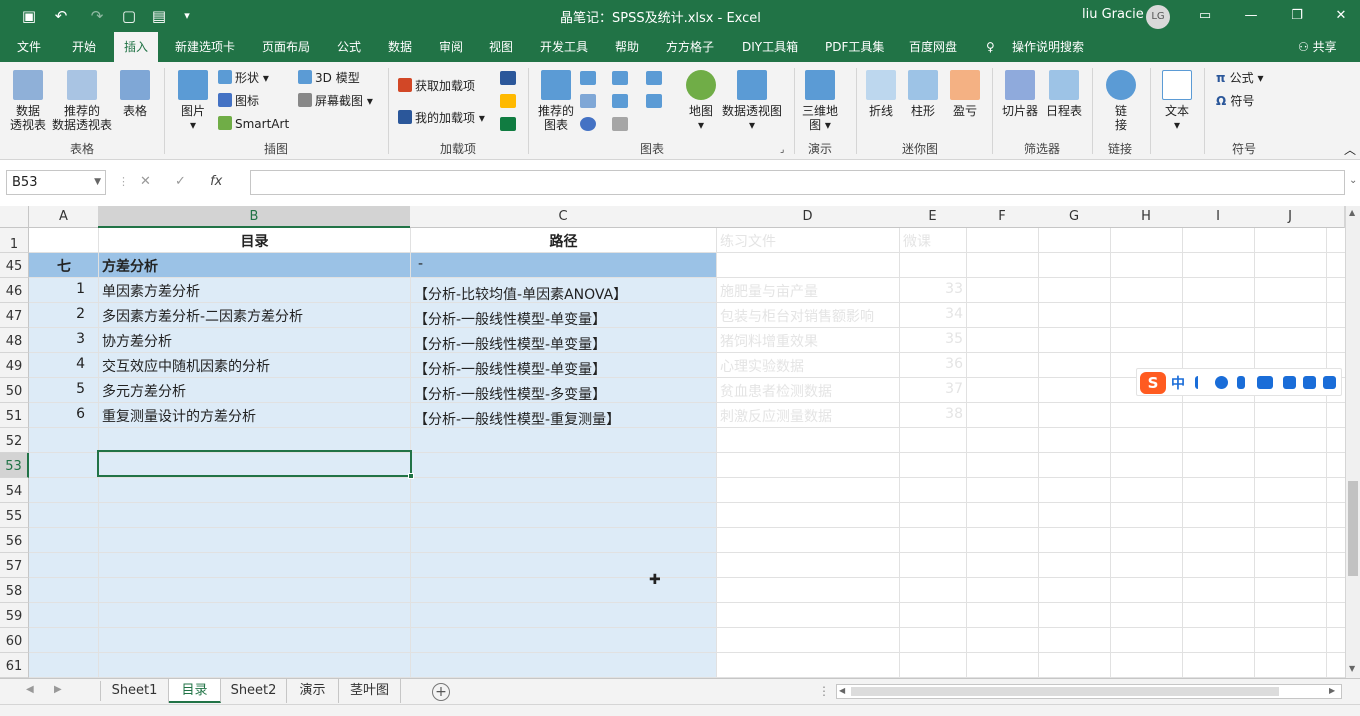  Describe the element at coordinates (1020, 94) in the screenshot. I see `slicer-button: 切片器` at that location.